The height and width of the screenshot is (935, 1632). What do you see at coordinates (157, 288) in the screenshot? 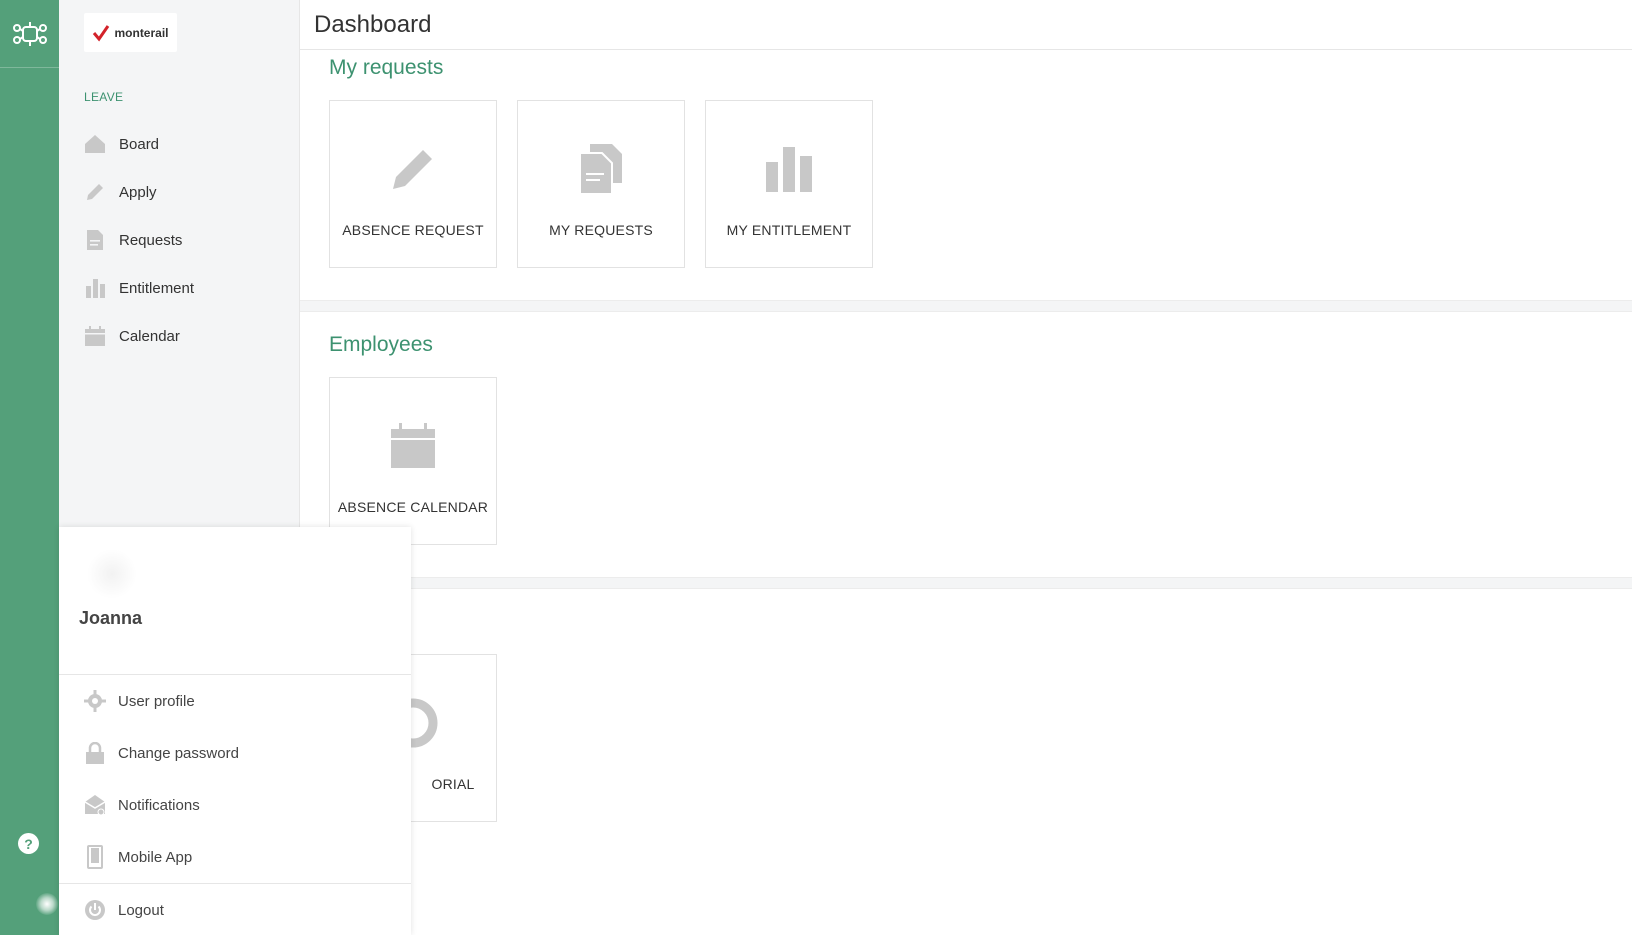
I see `sidebar-item-label: Entitlement` at bounding box center [157, 288].